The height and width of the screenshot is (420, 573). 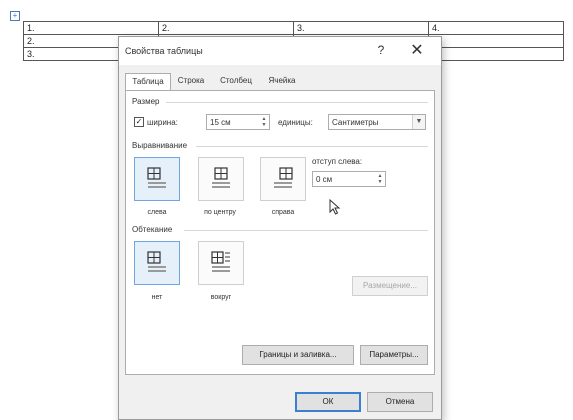 What do you see at coordinates (146, 101) in the screenshot?
I see `size-group-label: Размер` at bounding box center [146, 101].